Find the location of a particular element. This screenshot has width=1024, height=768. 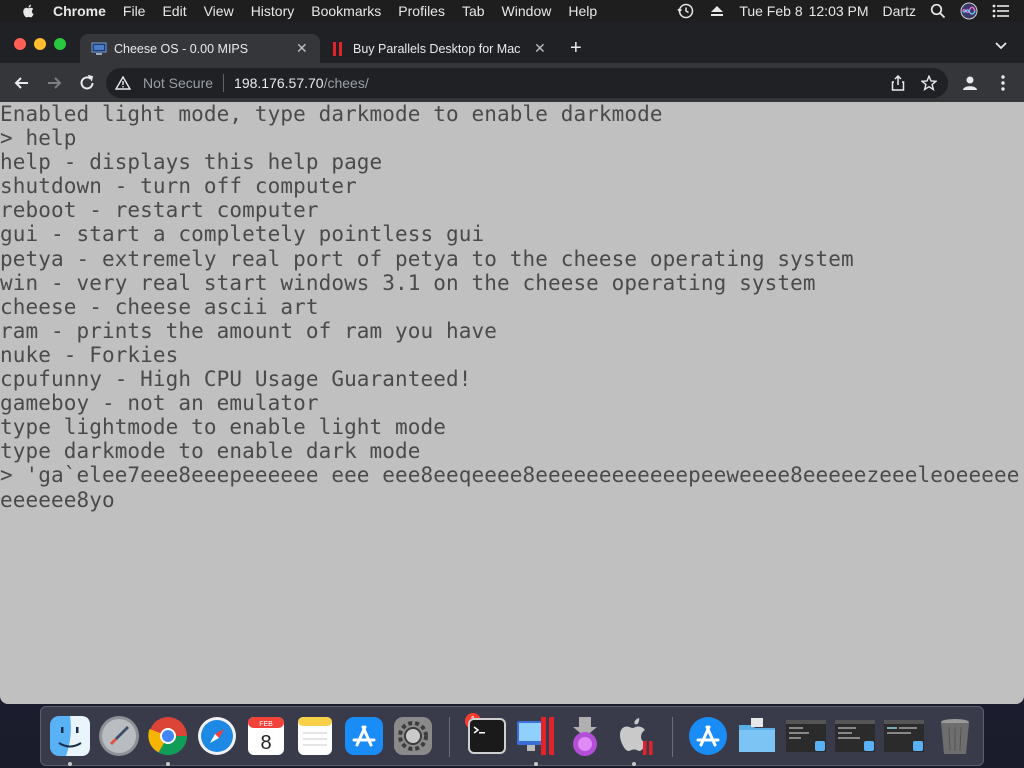

menu-app-chrome: Chrome is located at coordinates (79, 11).